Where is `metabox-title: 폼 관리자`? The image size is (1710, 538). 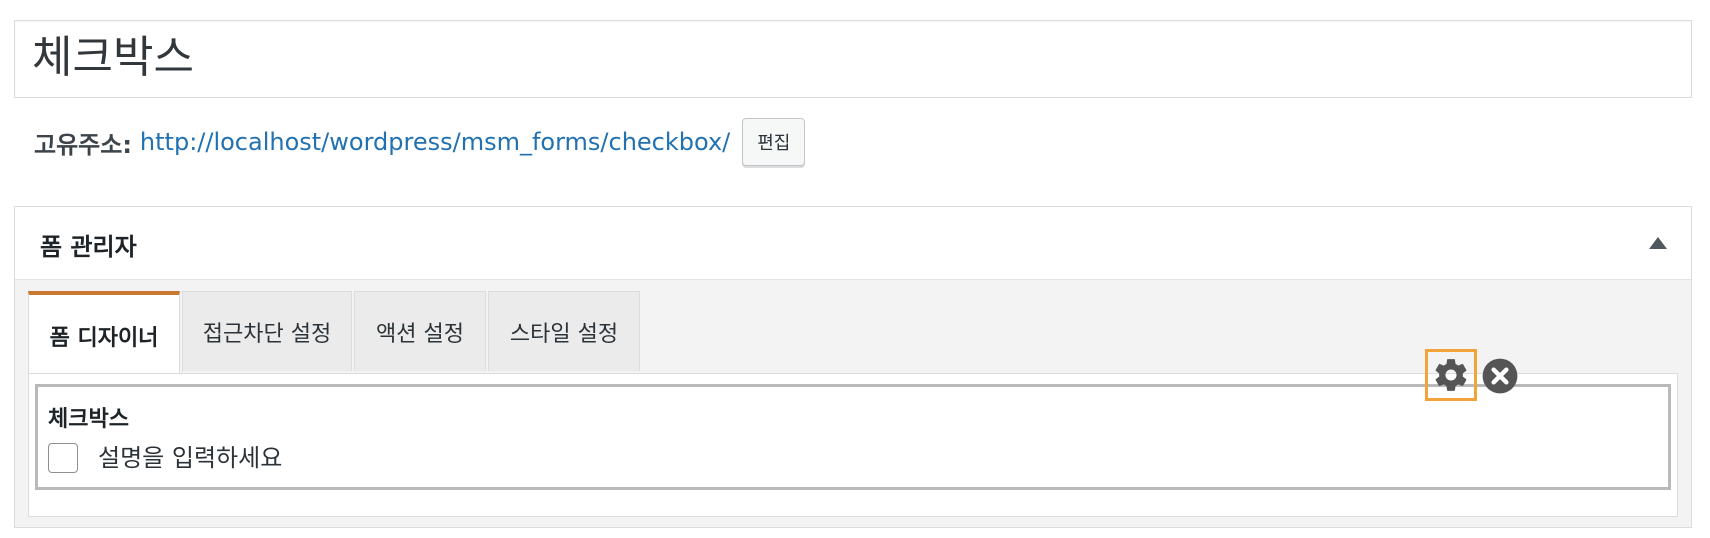
metabox-title: 폼 관리자 is located at coordinates (88, 247).